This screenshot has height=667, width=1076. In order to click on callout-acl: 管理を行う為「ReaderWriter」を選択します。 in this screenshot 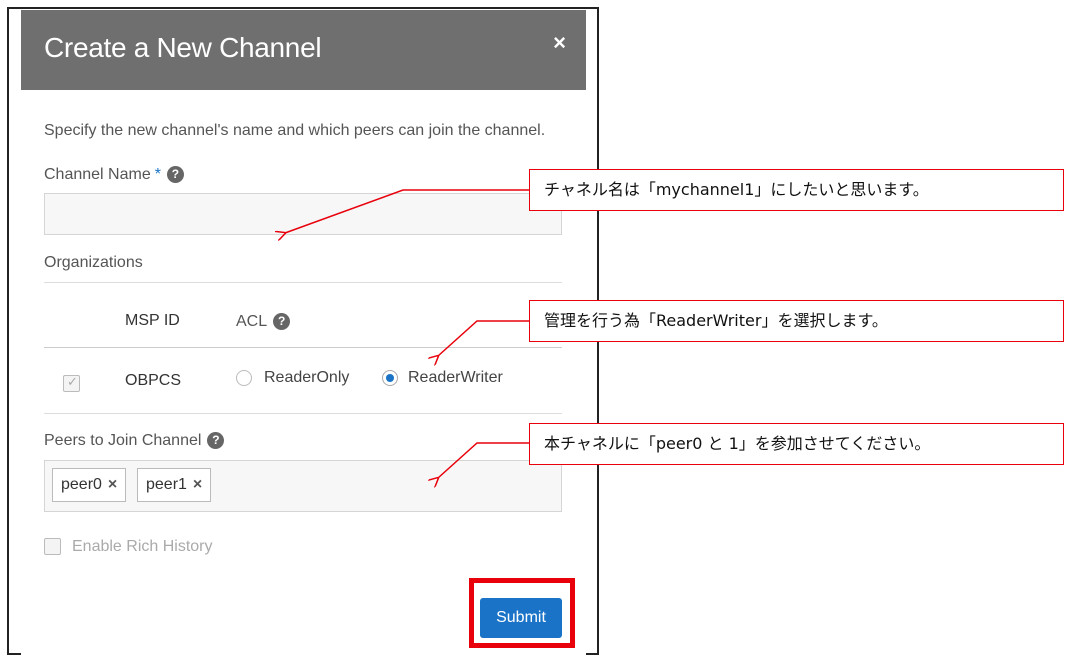, I will do `click(796, 321)`.